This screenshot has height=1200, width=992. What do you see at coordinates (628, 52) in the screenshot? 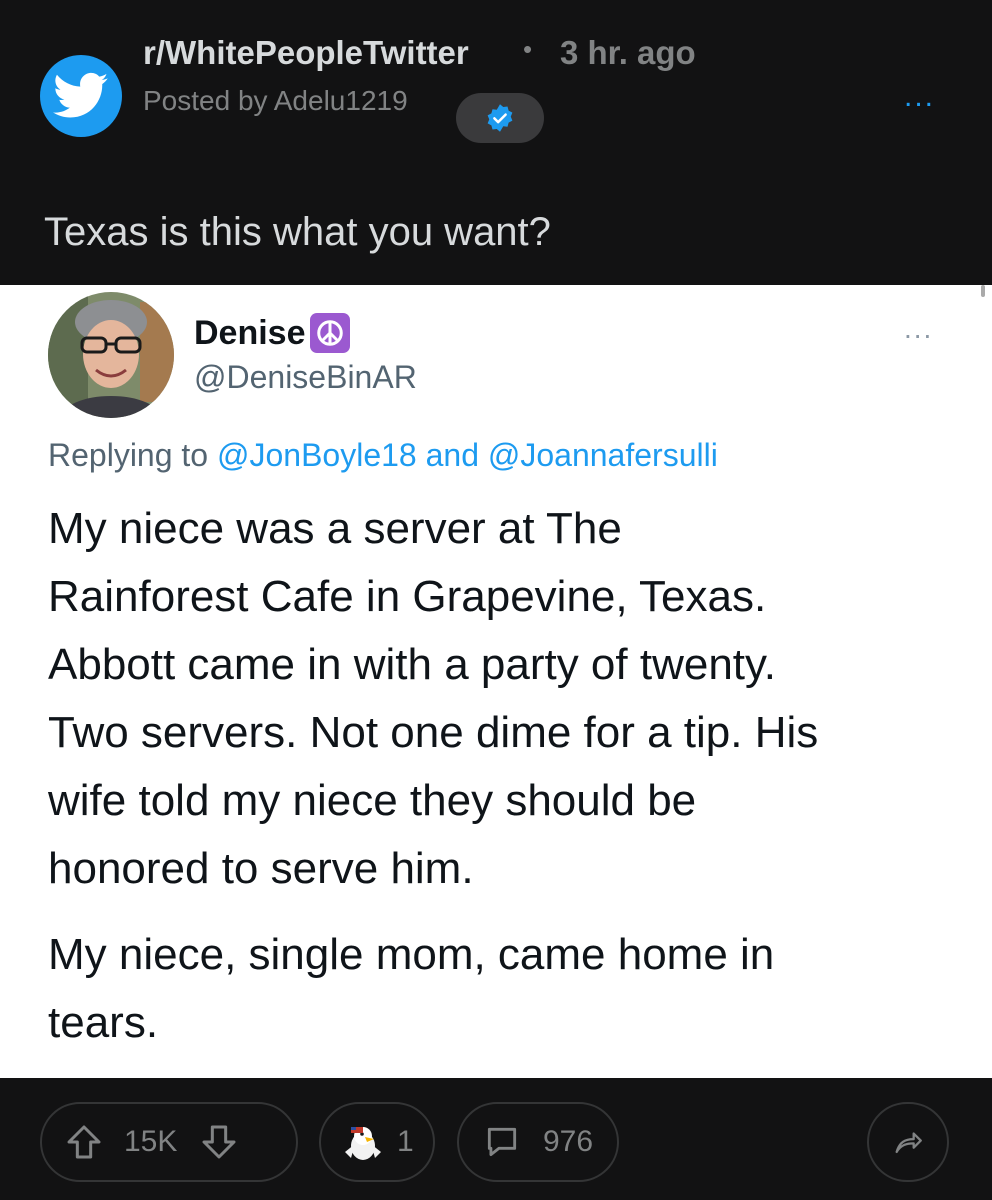
I see `post-timestamp: 3 hr. ago` at bounding box center [628, 52].